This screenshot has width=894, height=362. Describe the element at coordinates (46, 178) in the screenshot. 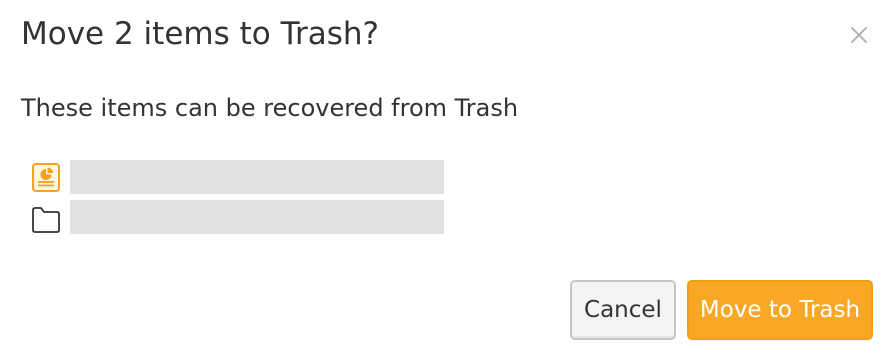

I see `presentation-chart-icon` at that location.